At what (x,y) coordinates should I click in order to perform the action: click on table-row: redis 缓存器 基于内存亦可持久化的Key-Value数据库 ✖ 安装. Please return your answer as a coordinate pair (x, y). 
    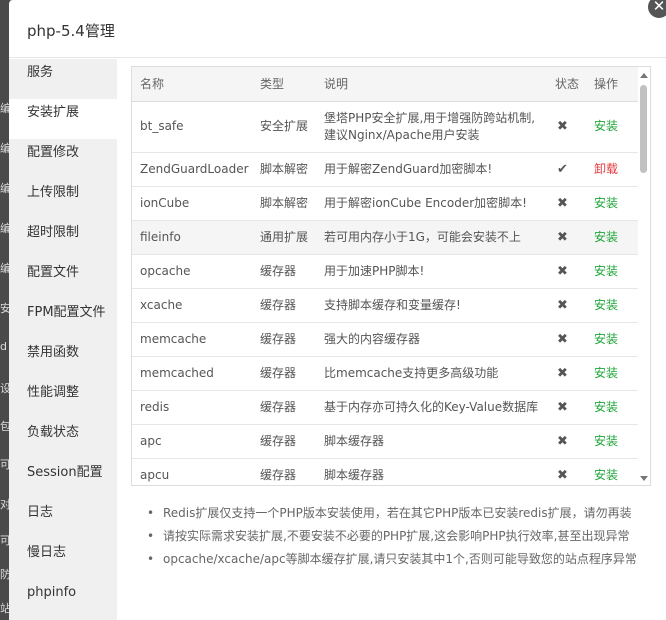
    Looking at the image, I should click on (385, 407).